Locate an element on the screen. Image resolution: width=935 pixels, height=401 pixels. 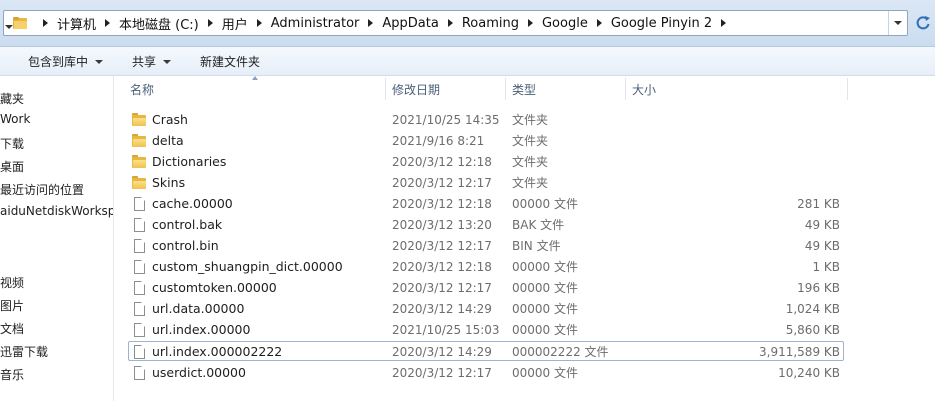
file-size: 1,024 KB is located at coordinates (812, 308).